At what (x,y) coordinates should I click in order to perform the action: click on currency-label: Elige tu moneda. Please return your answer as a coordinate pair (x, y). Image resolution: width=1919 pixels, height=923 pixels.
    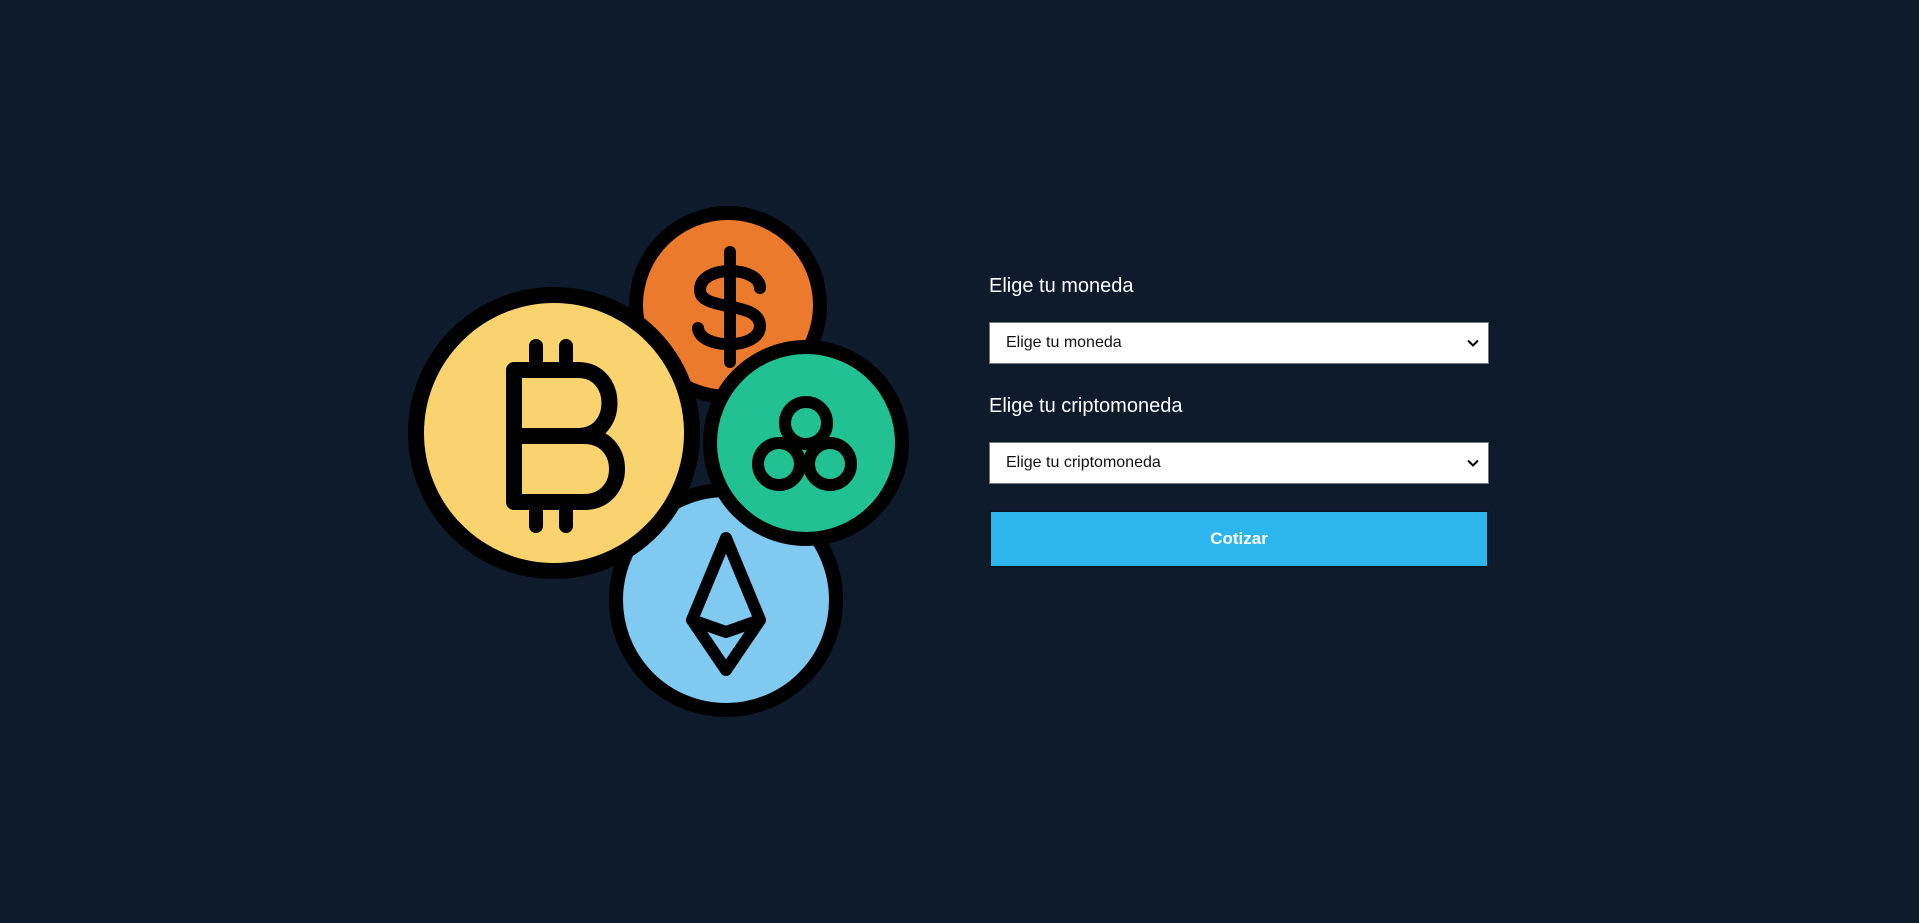
    Looking at the image, I should click on (1061, 286).